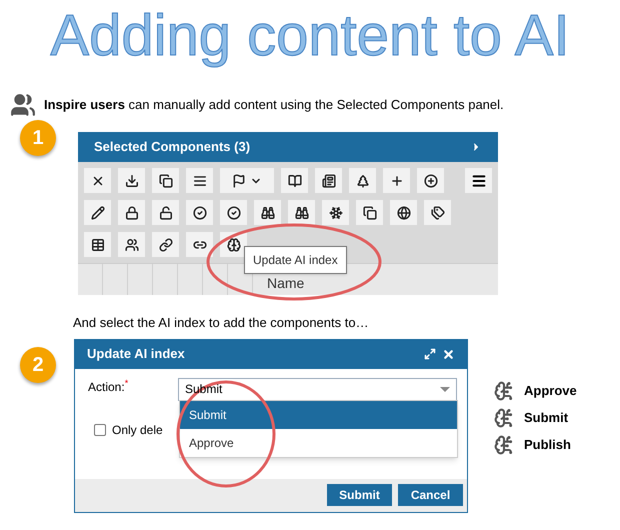  I want to click on table-icon, so click(97, 245).